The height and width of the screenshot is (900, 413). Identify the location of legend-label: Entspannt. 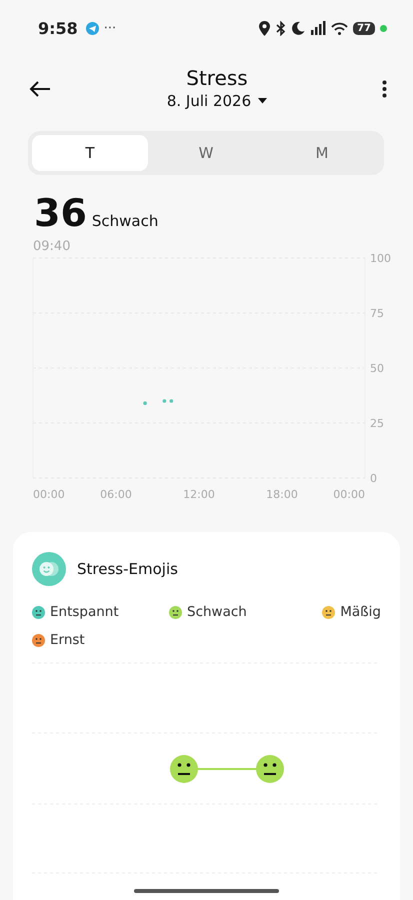
(84, 612).